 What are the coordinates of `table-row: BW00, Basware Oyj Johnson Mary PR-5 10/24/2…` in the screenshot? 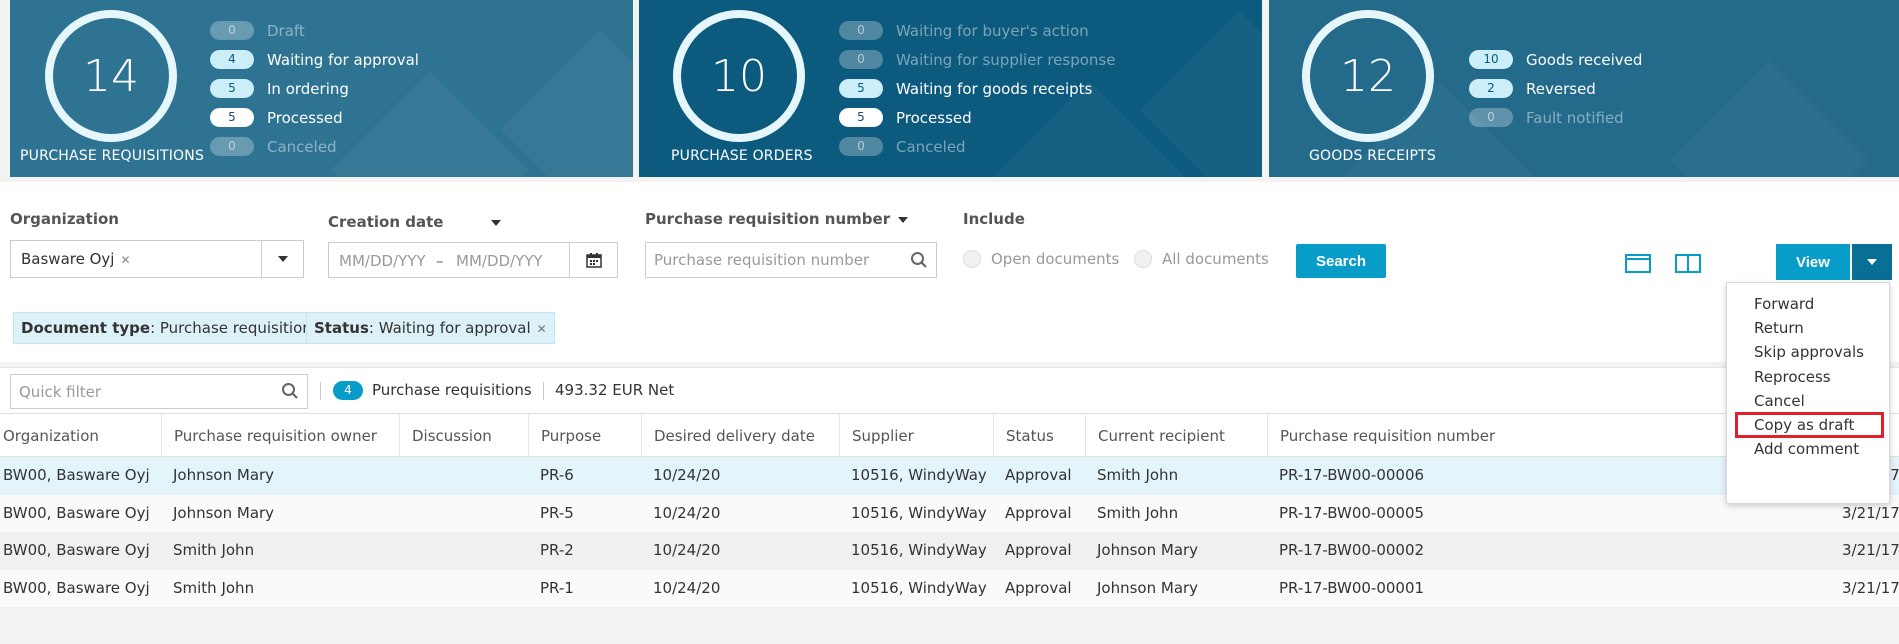 It's located at (949, 513).